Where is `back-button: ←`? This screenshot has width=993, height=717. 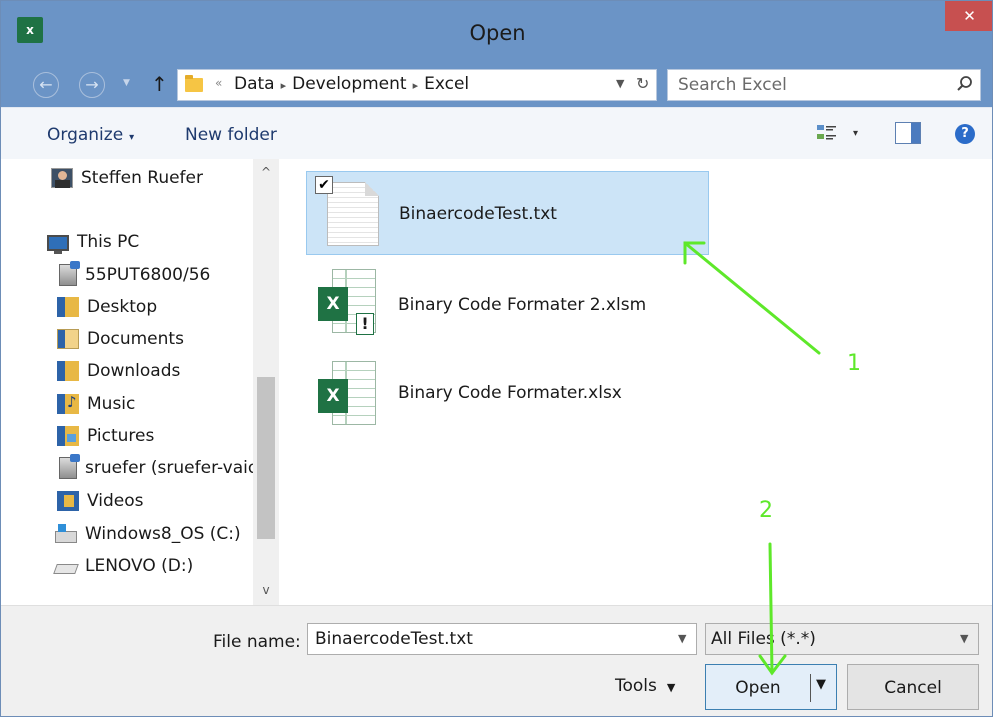
back-button: ← is located at coordinates (46, 85).